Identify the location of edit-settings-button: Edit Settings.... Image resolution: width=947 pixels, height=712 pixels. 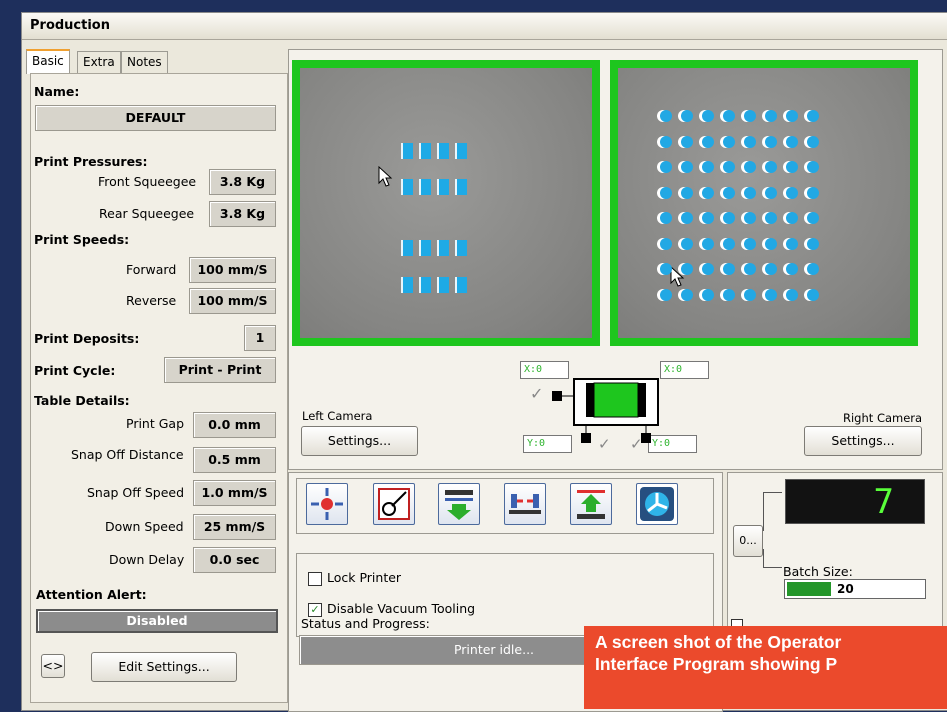
(164, 667).